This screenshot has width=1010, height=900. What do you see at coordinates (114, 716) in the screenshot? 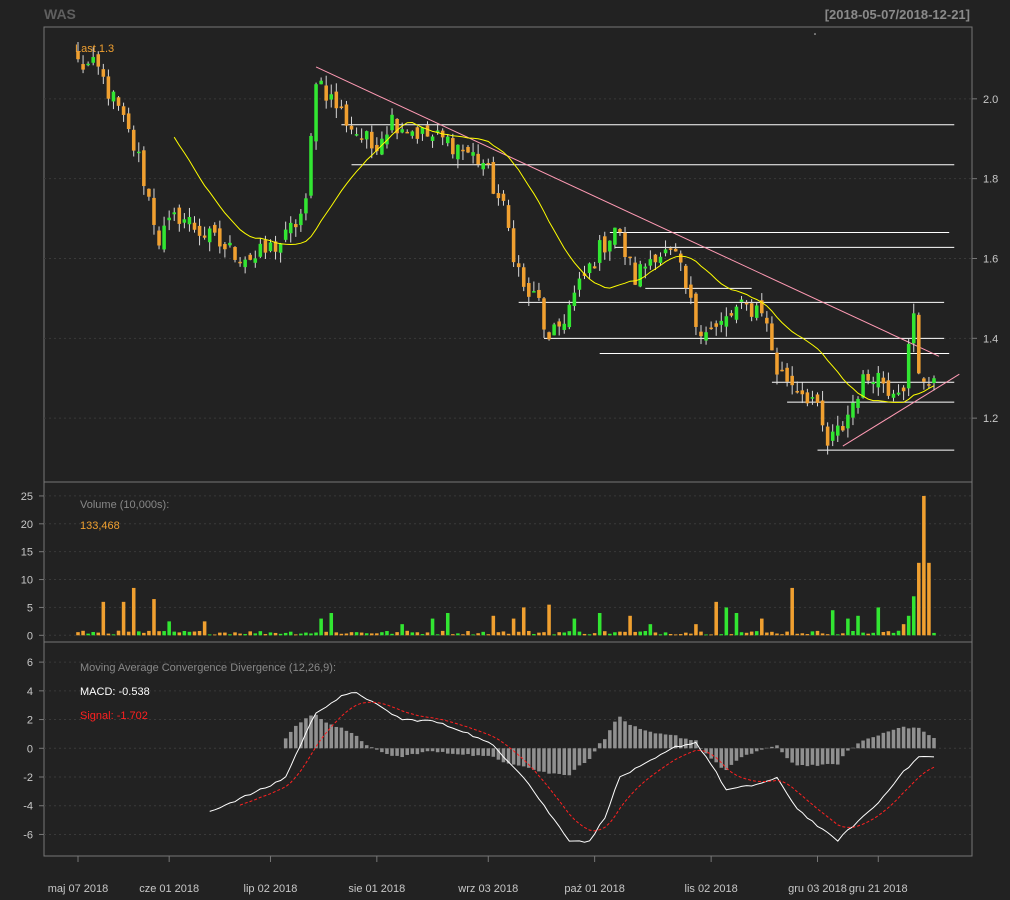
I see `signal-value: Signal: -1.702` at bounding box center [114, 716].